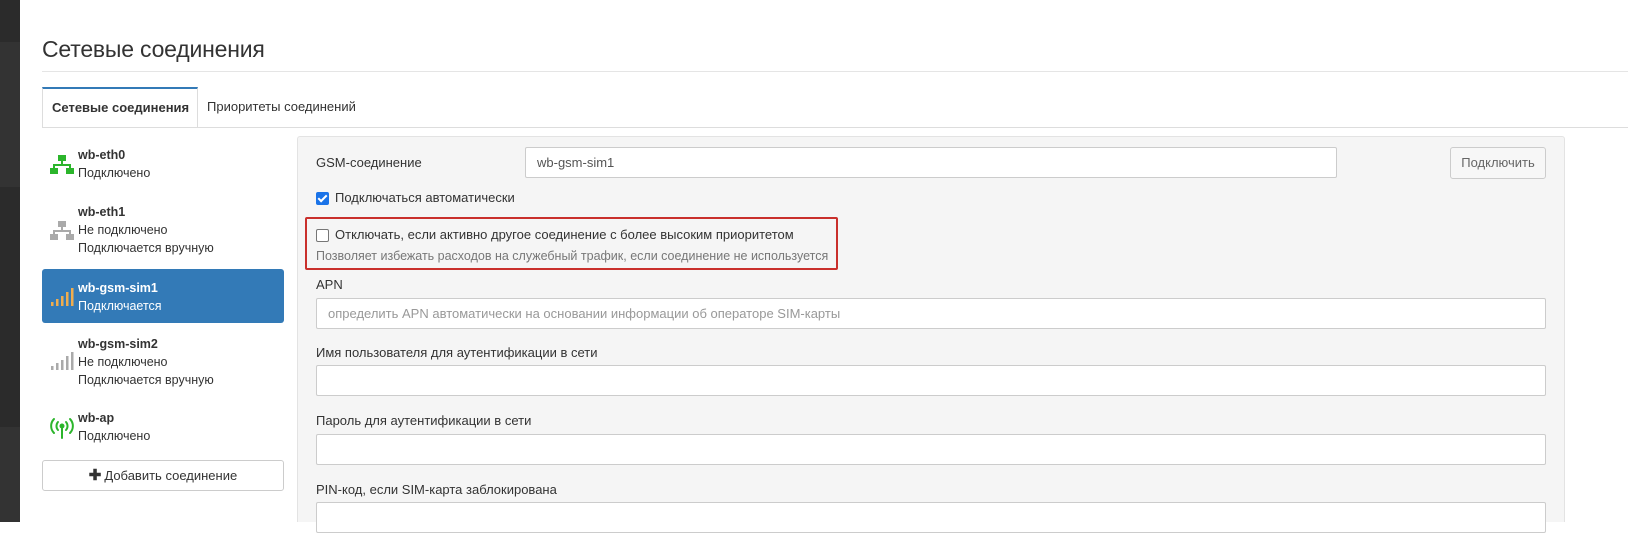 This screenshot has width=1628, height=533. What do you see at coordinates (120, 306) in the screenshot?
I see `connection-status: Подключается` at bounding box center [120, 306].